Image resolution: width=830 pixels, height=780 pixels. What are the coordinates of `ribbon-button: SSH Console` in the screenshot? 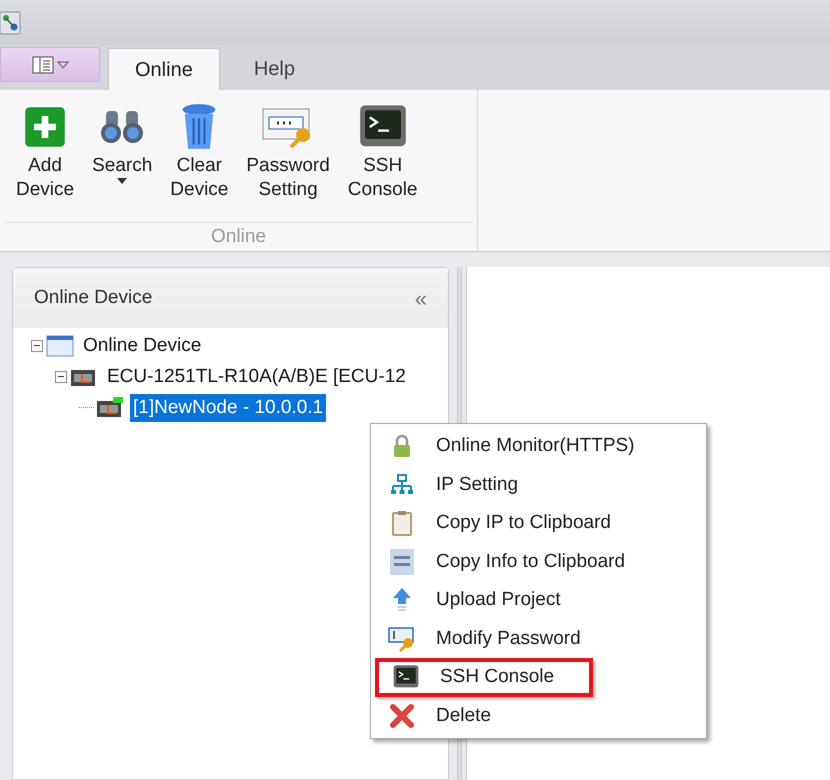 It's located at (383, 151).